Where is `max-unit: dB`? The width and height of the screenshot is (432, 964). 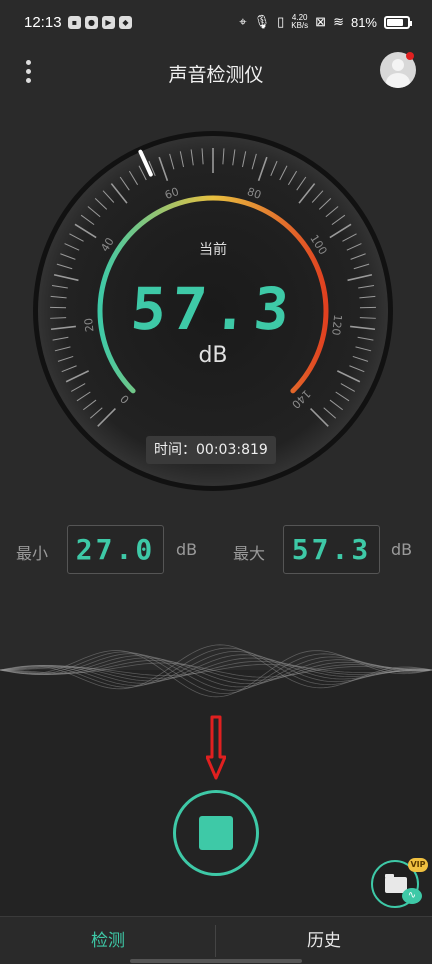 max-unit: dB is located at coordinates (402, 549).